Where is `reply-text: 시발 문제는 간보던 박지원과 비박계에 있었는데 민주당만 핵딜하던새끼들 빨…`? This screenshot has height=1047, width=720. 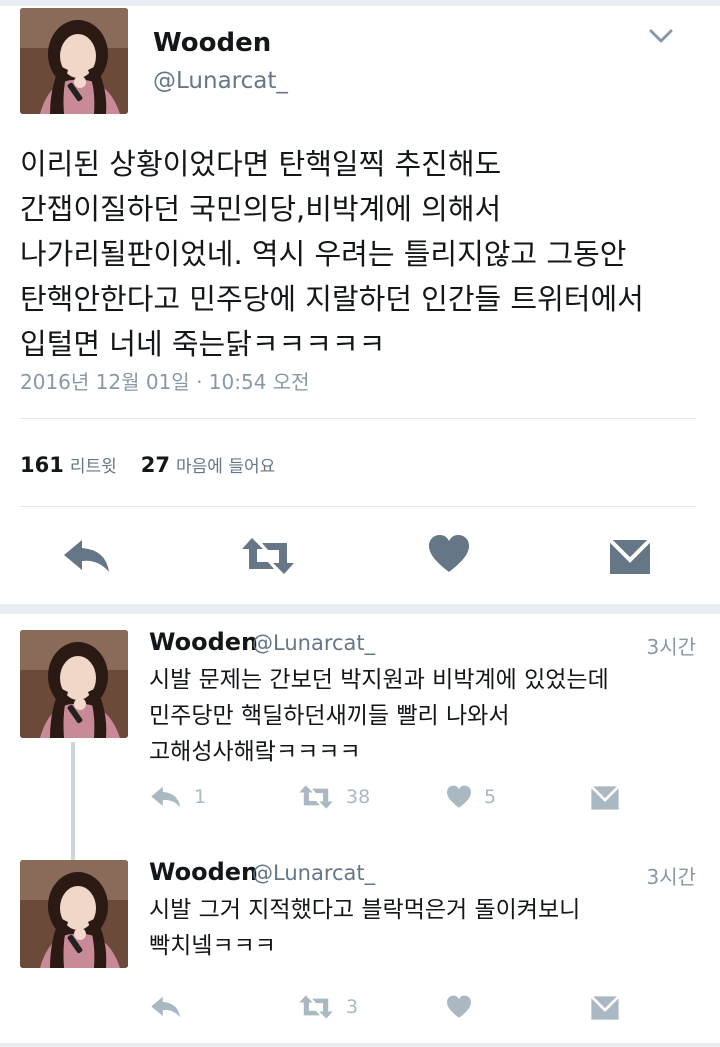
reply-text: 시발 문제는 간보던 박지원과 비박계에 있었는데 민주당만 핵딜하던새끼들 빨… is located at coordinates (379, 716).